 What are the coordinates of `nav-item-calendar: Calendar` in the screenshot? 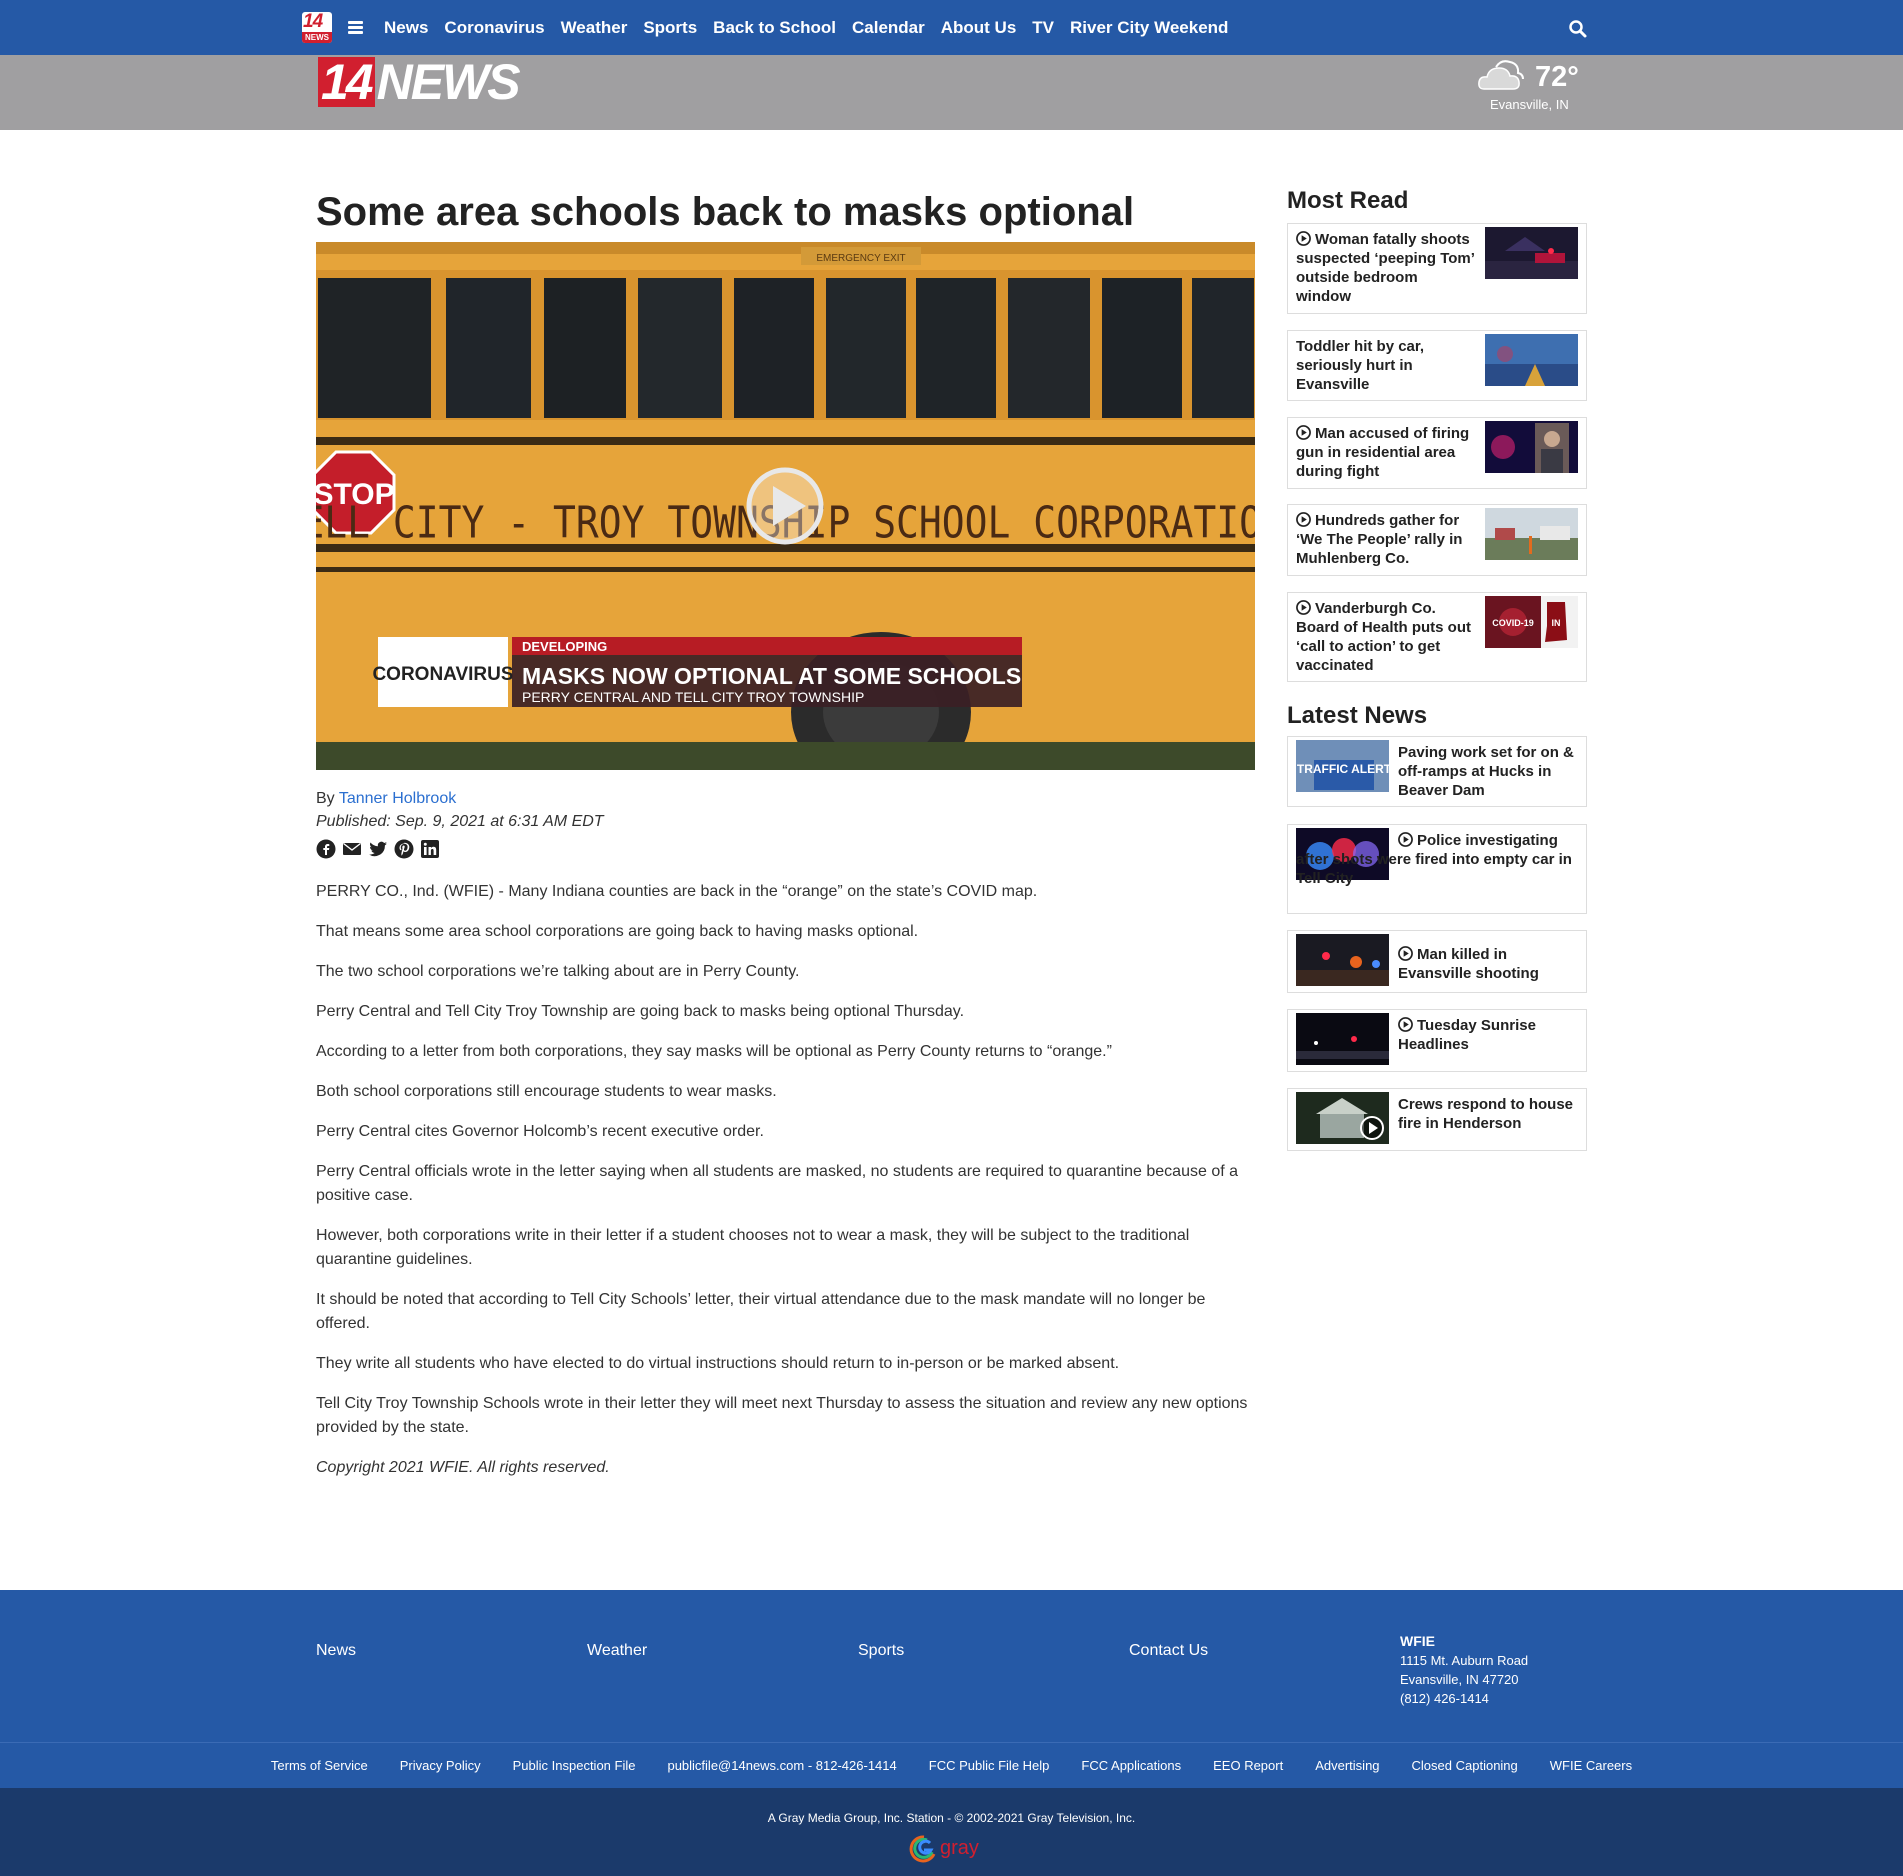 It's located at (888, 27).